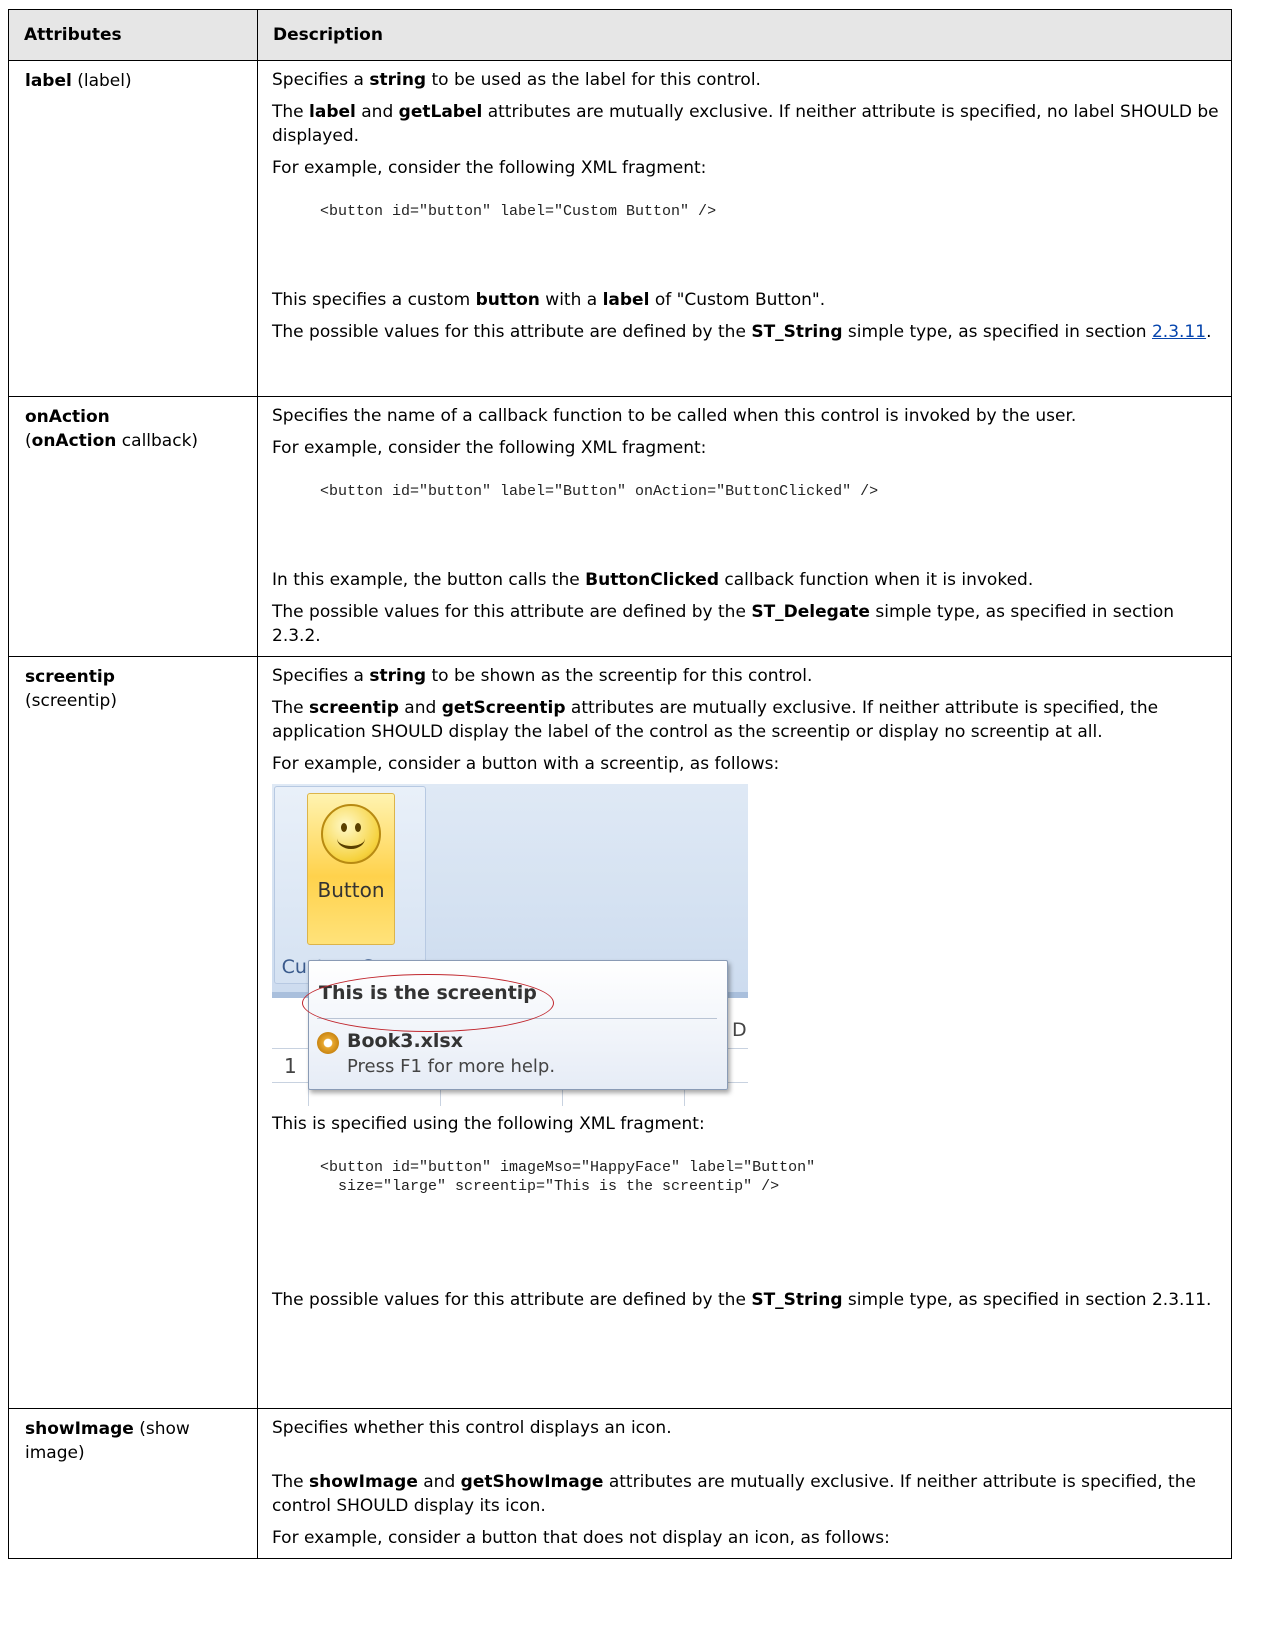  Describe the element at coordinates (79, 1429) in the screenshot. I see `attribute-name: showImage` at that location.